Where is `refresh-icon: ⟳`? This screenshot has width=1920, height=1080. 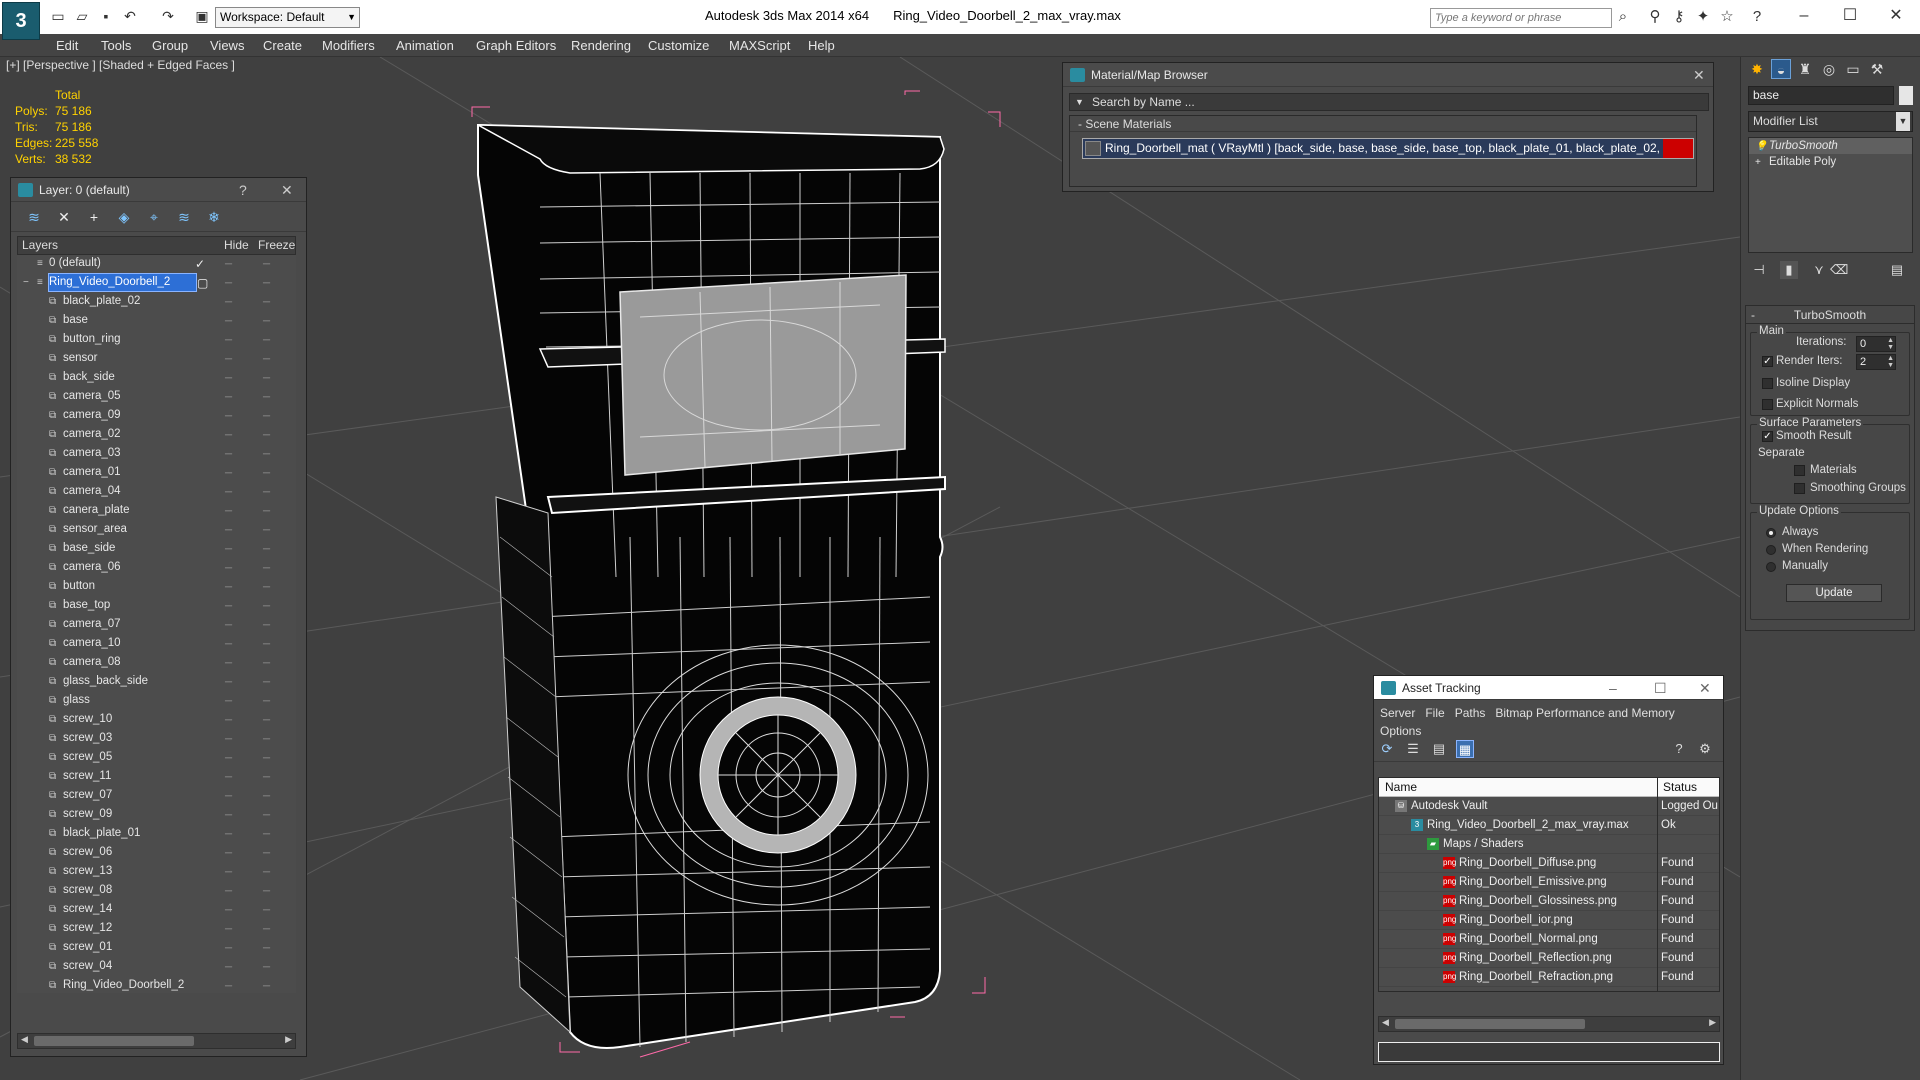
refresh-icon: ⟳ is located at coordinates (1387, 749).